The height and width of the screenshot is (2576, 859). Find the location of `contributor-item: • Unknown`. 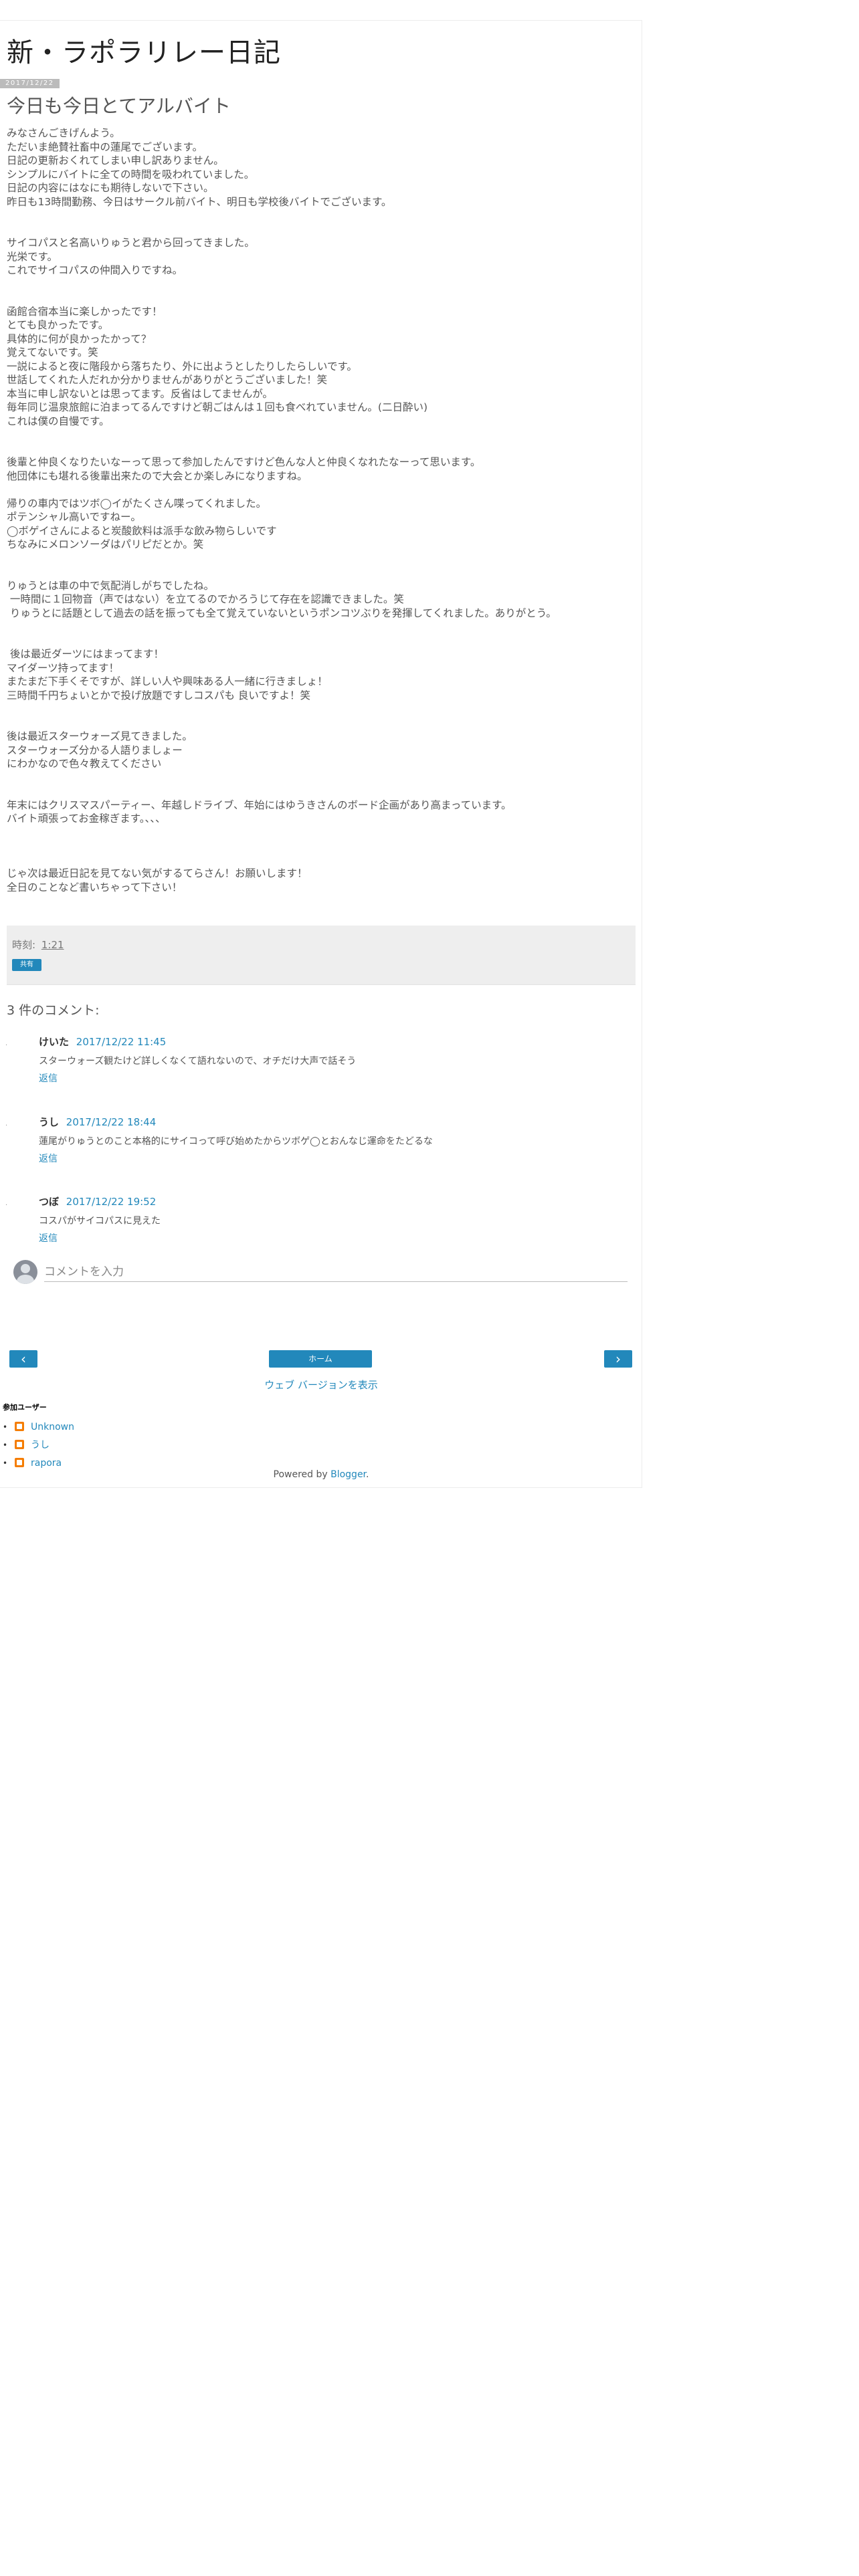

contributor-item: • Unknown is located at coordinates (38, 1429).